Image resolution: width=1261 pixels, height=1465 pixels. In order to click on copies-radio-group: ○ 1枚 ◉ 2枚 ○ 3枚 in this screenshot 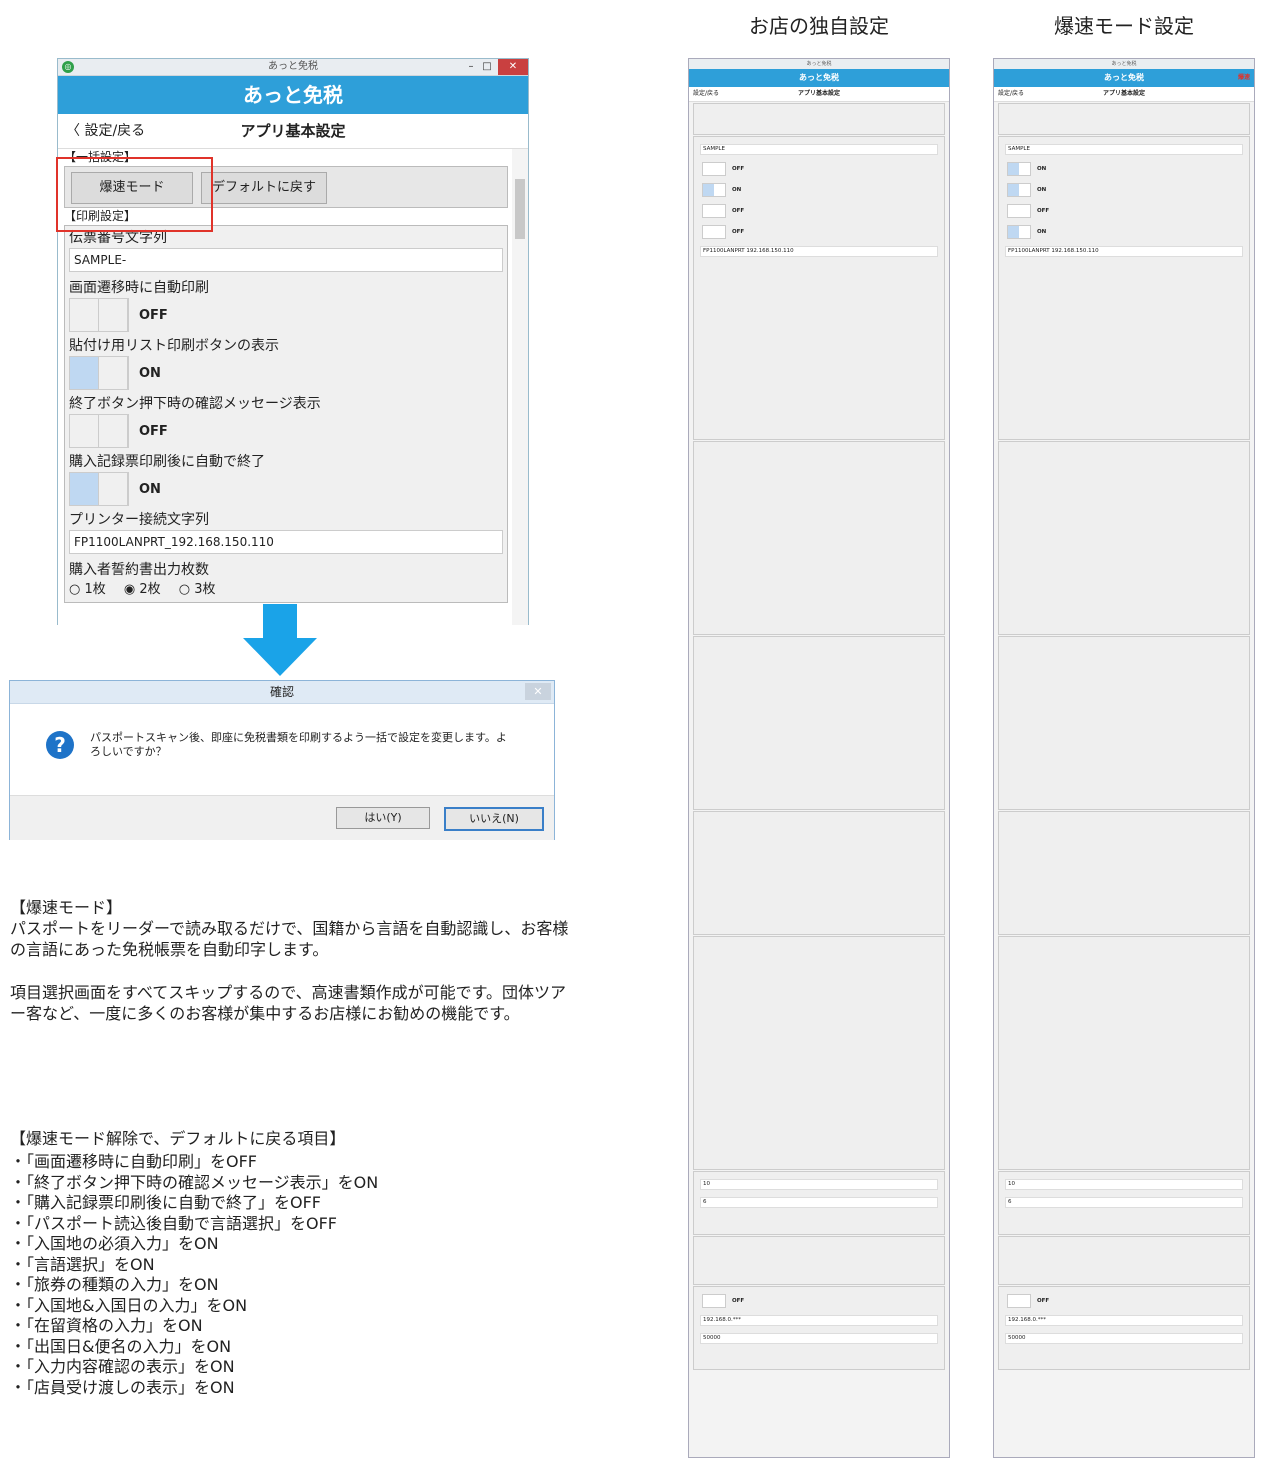, I will do `click(286, 590)`.